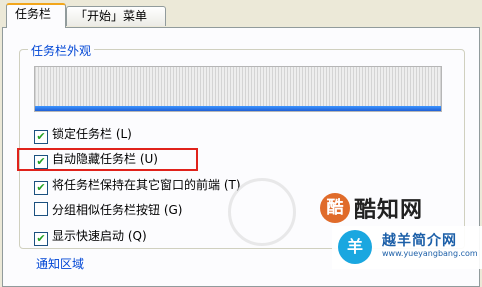  Describe the element at coordinates (92, 134) in the screenshot. I see `option-label: 锁定任务栏 (L)` at that location.